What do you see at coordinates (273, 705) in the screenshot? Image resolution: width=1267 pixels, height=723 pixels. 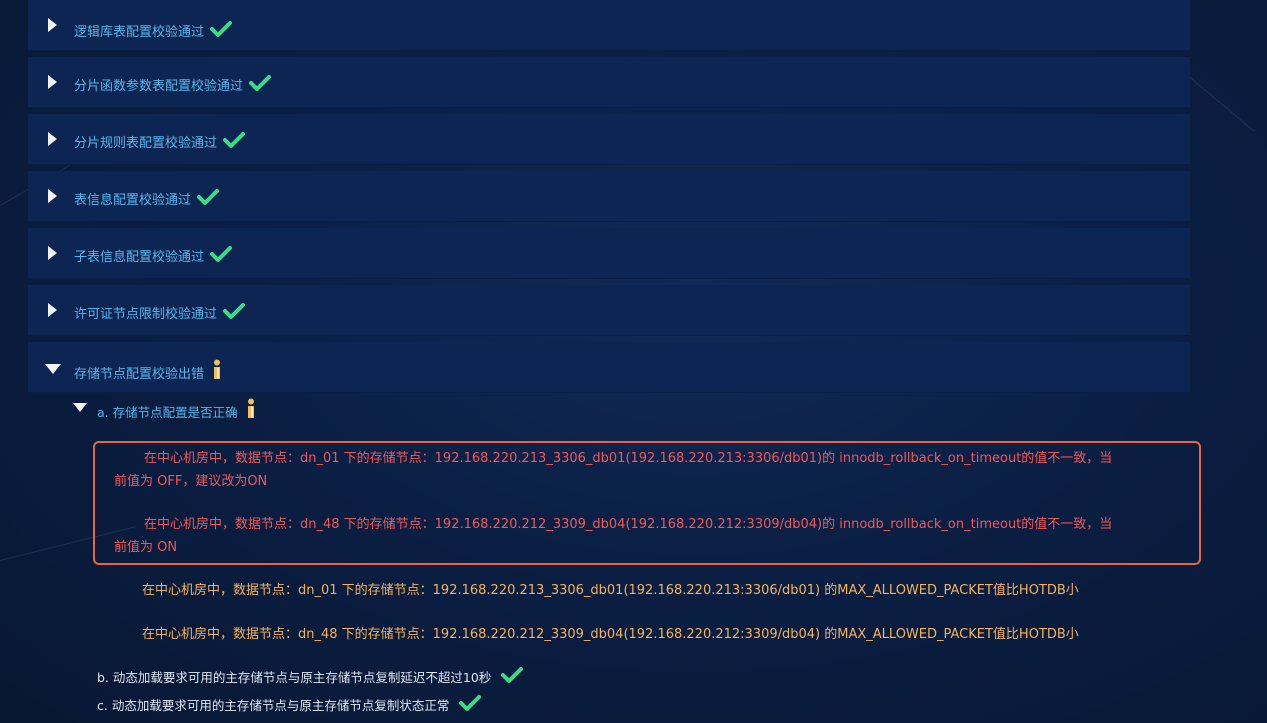 I see `sub-item-label: c. 动态加载要求可用的主存储节点与原主存储节点复制状态正常` at bounding box center [273, 705].